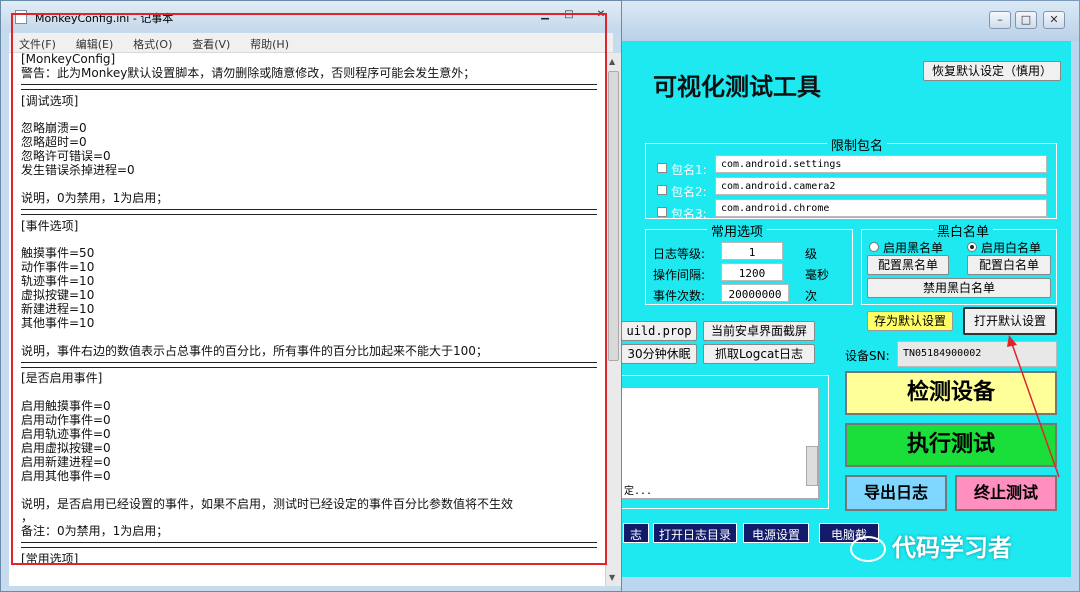 This screenshot has height=592, width=1080. Describe the element at coordinates (248, 73) in the screenshot. I see `text-line: 警告：此为Monkey默认设置脚本，请勿删除或随意修改，否则程序可能会发生意外；` at that location.